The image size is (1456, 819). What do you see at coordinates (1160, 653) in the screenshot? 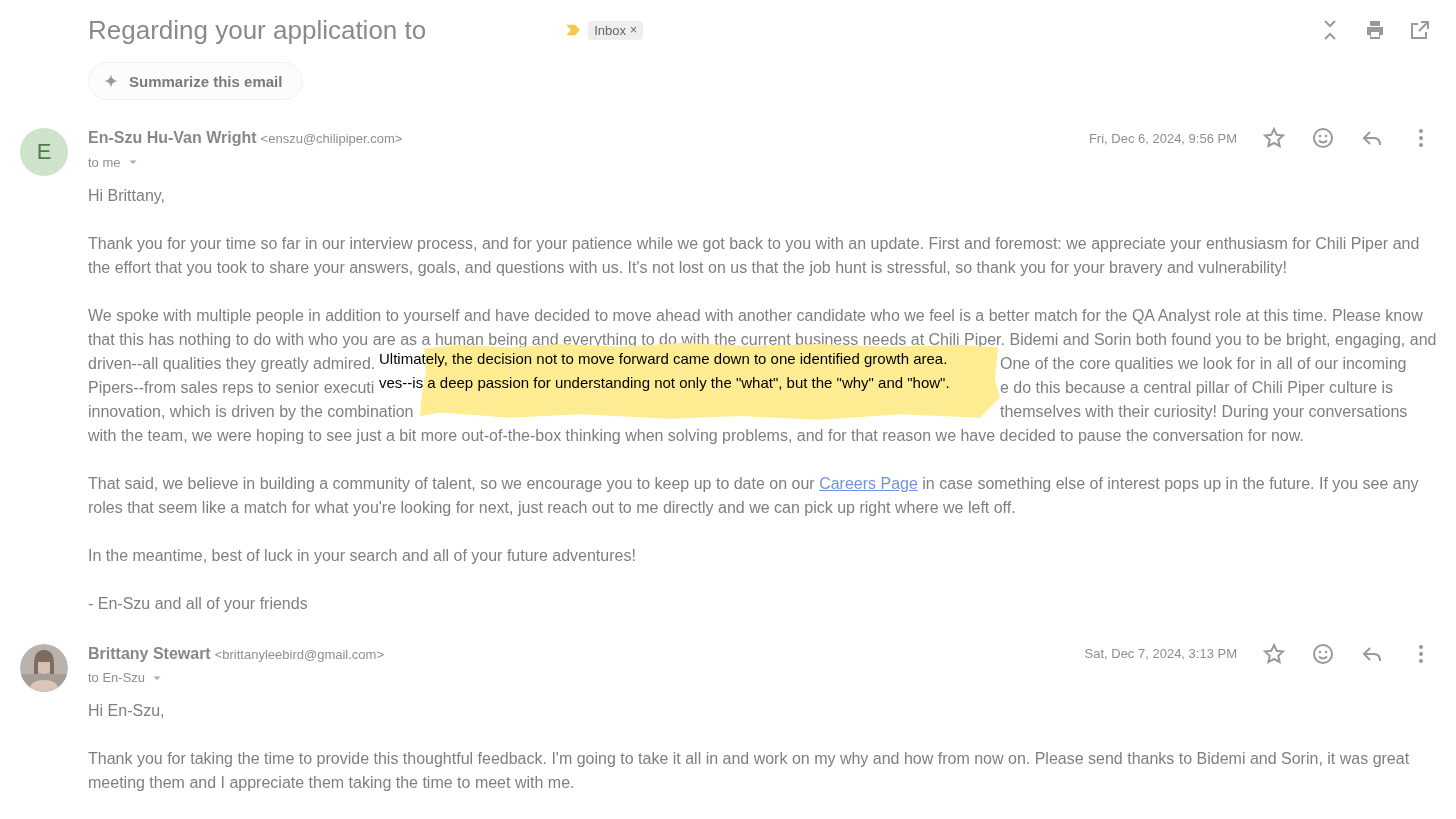
I see `message-date: Sat, Dec 7, 2024, 3:13 PM` at bounding box center [1160, 653].